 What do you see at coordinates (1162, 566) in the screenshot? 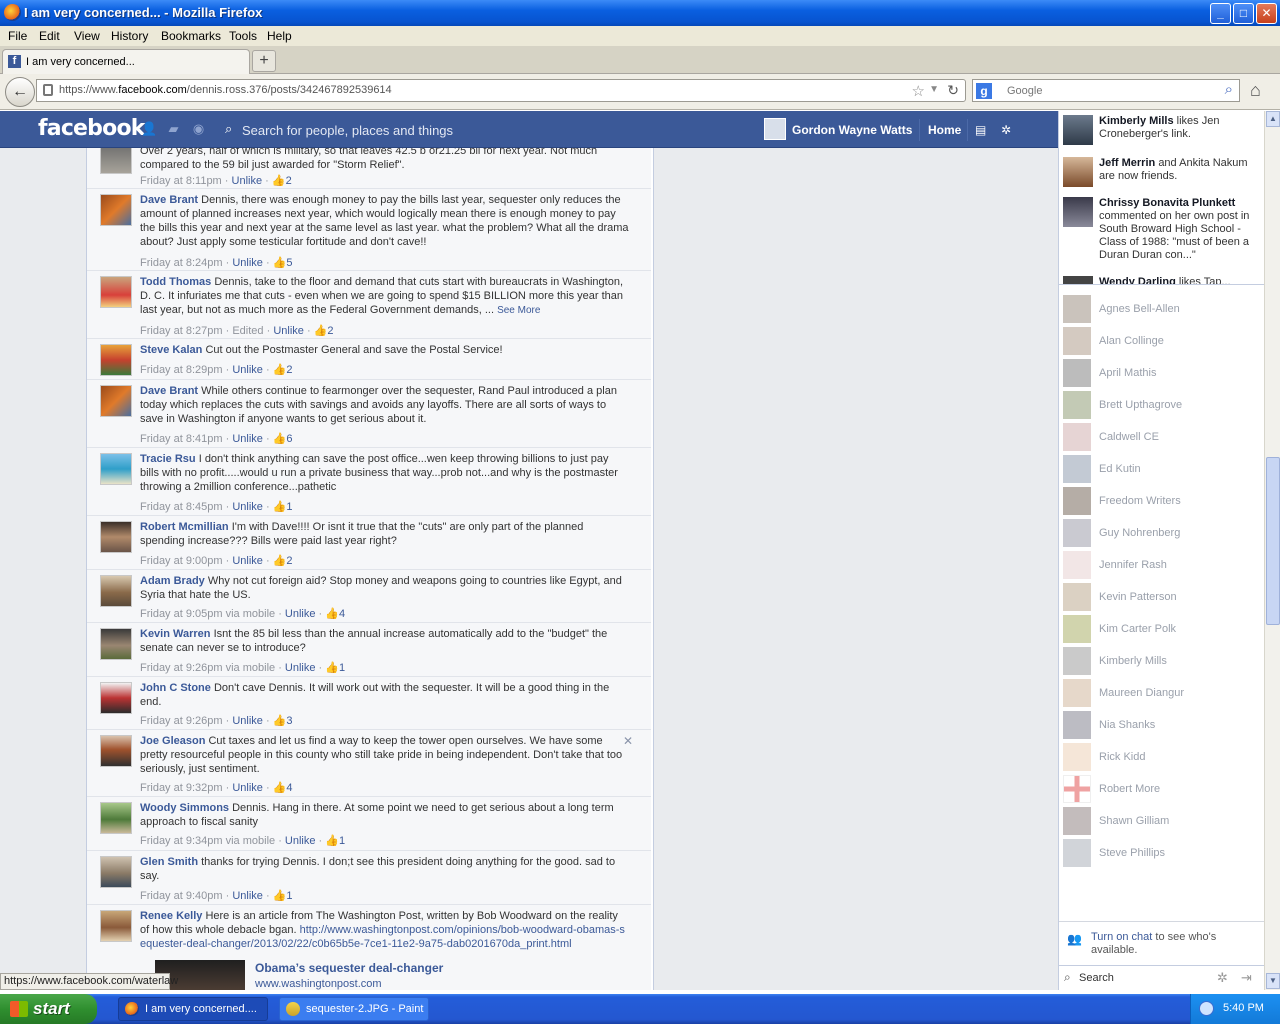
I see `chat-buddy: Jennifer Rash` at bounding box center [1162, 566].